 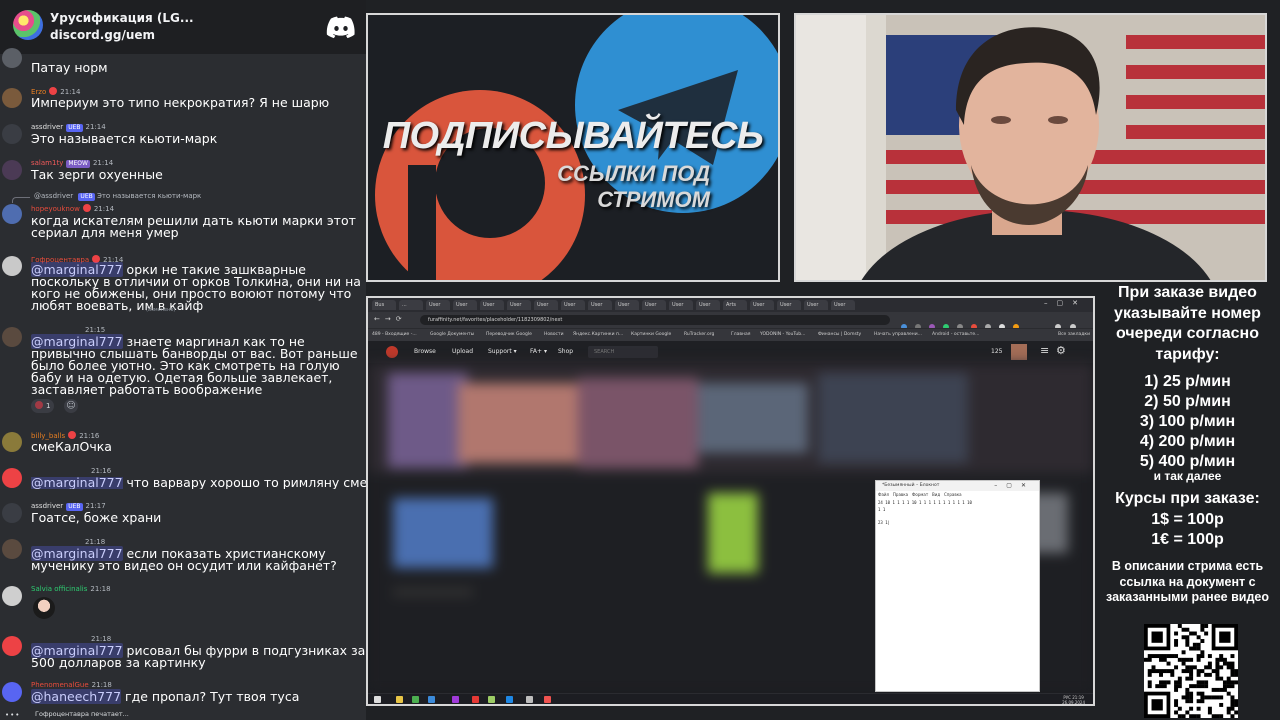 I want to click on notepad-line: 23 1|, so click(x=884, y=522).